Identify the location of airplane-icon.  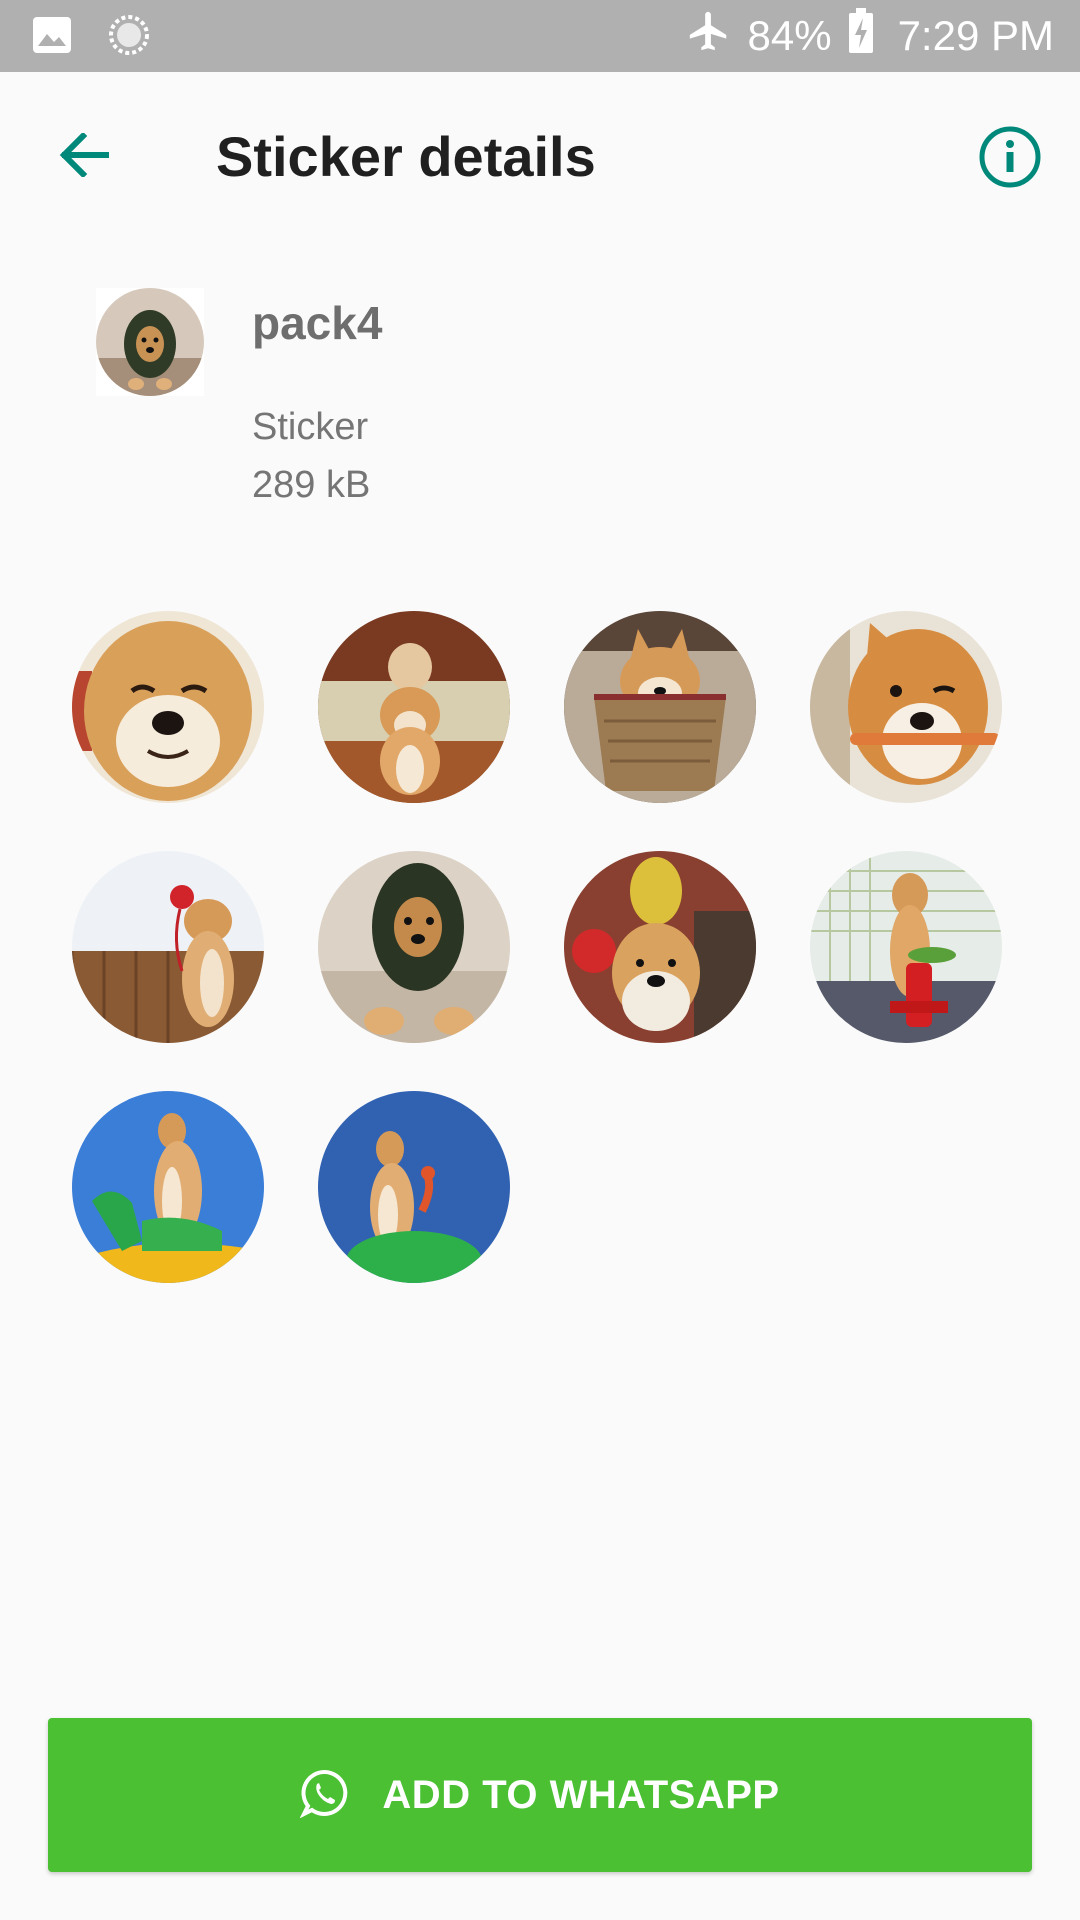
(709, 36).